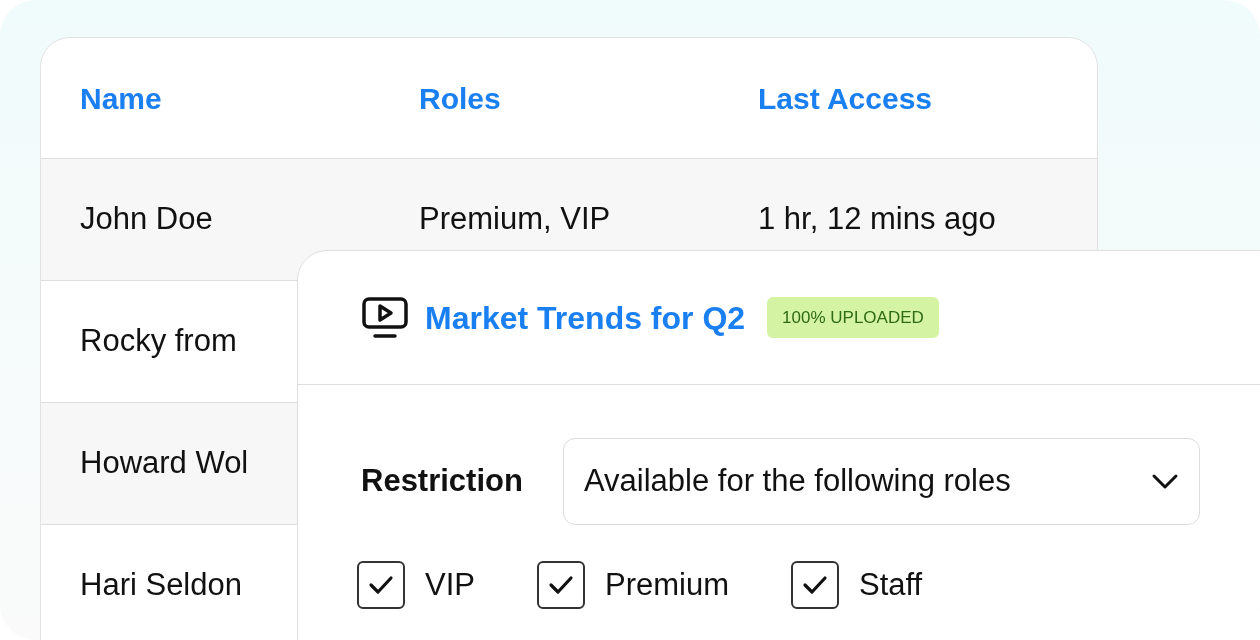 The image size is (1260, 640). What do you see at coordinates (147, 219) in the screenshot?
I see `table-cell-text: John Doe` at bounding box center [147, 219].